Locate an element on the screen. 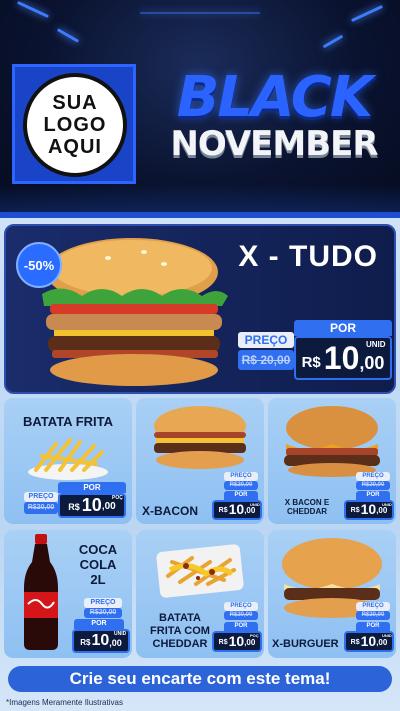 This screenshot has width=400, height=711. logo-line: LOGO is located at coordinates (75, 125).